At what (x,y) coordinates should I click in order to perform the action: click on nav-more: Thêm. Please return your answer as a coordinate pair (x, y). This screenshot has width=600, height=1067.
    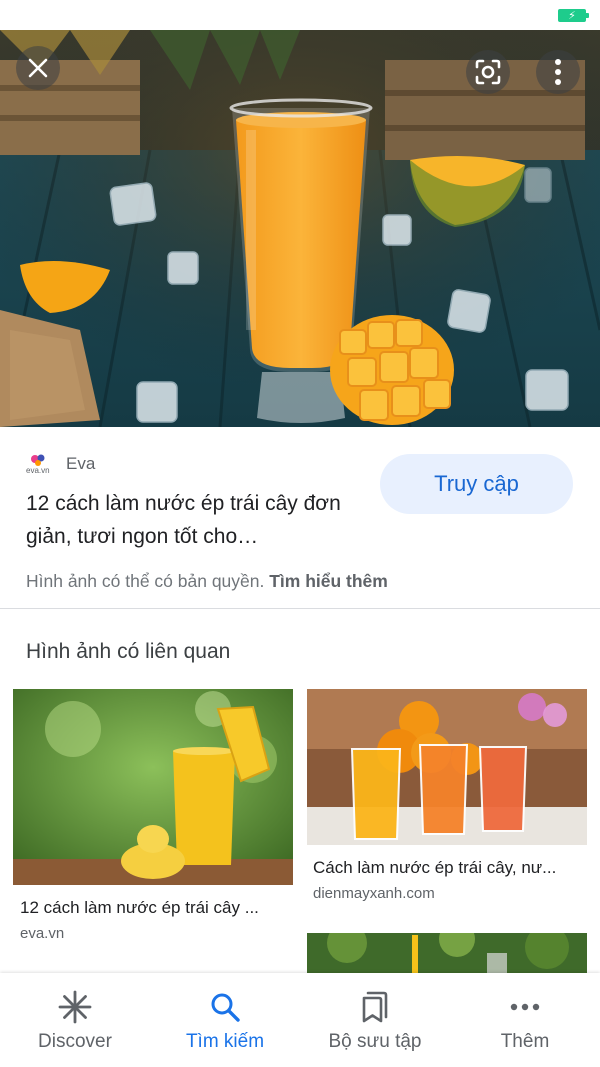
    Looking at the image, I should click on (525, 1020).